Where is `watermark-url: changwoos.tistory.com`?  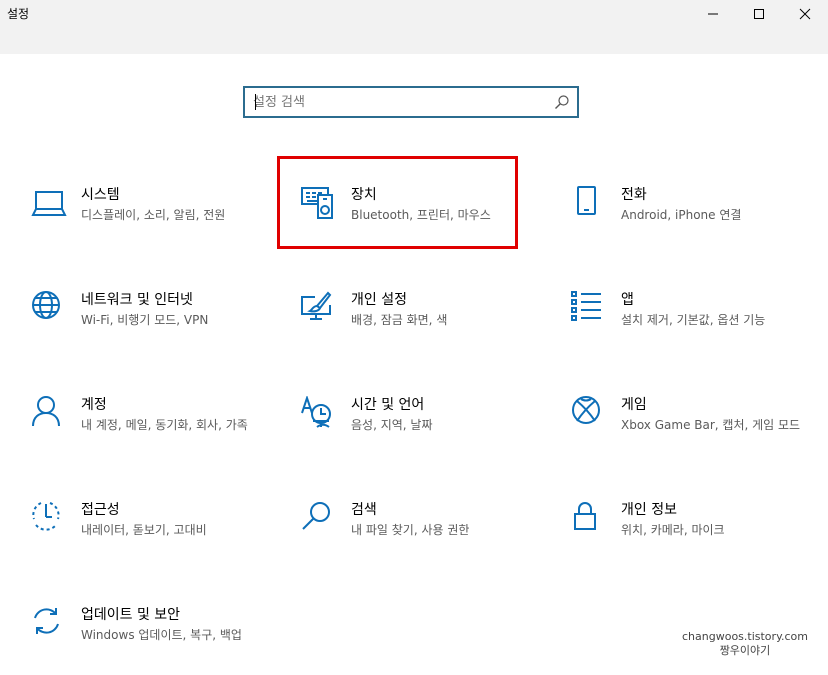 watermark-url: changwoos.tistory.com is located at coordinates (745, 636).